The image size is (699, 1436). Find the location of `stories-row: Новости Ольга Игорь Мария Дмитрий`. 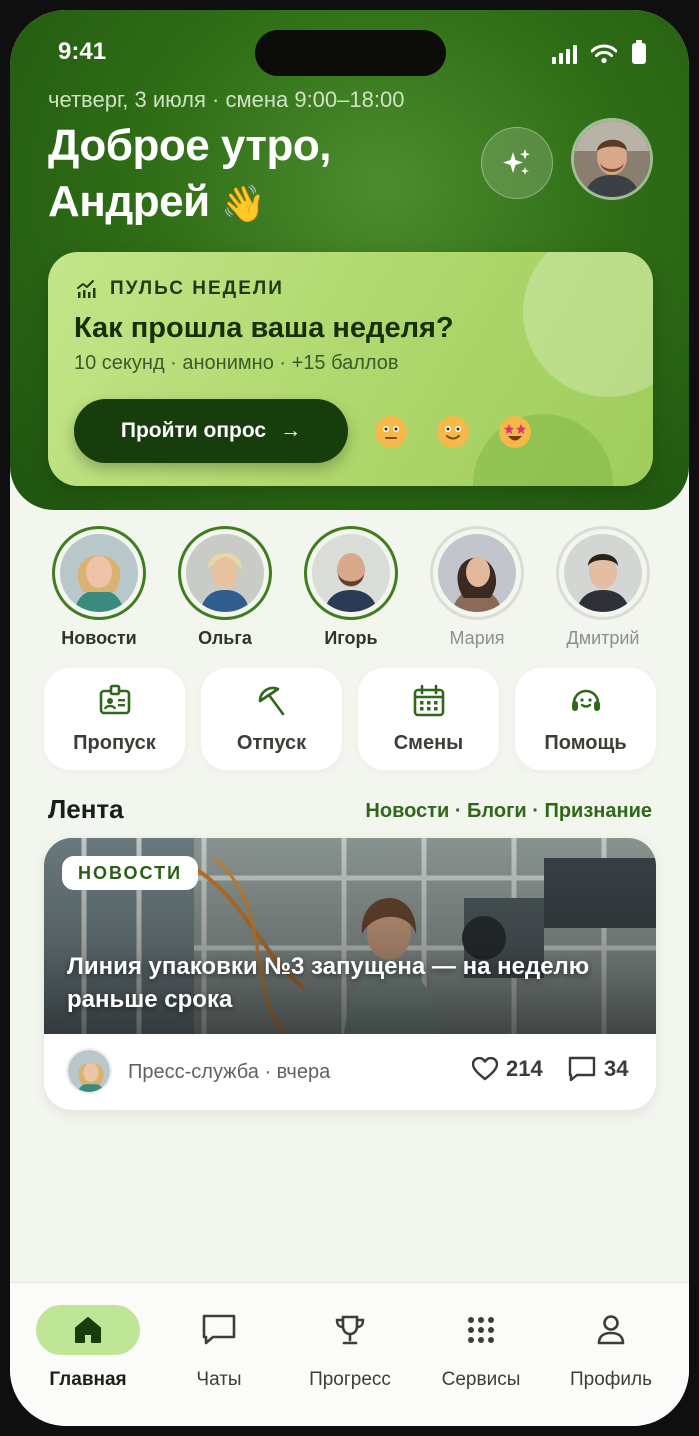

stories-row: Новости Ольга Игорь Мария Дмитрий is located at coordinates (354, 591).